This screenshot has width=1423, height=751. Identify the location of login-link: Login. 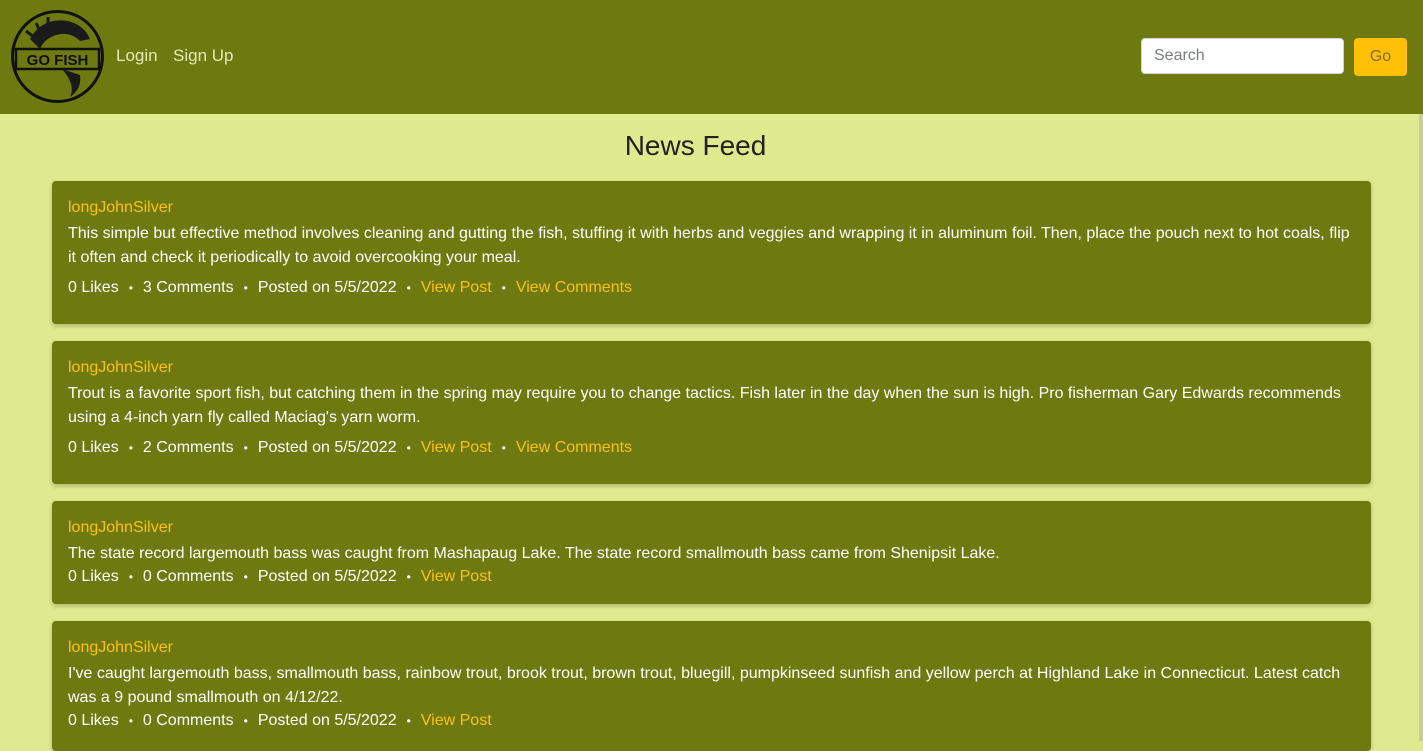
(137, 56).